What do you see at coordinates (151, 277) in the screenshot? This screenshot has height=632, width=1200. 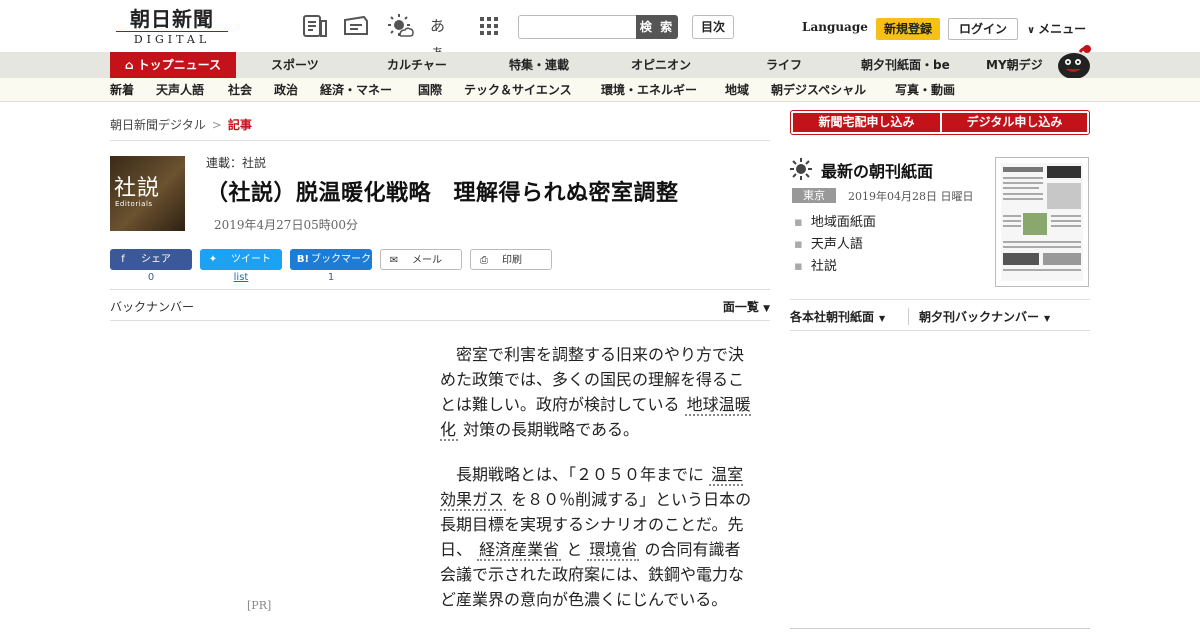 I see `facebook-share-count: 0` at bounding box center [151, 277].